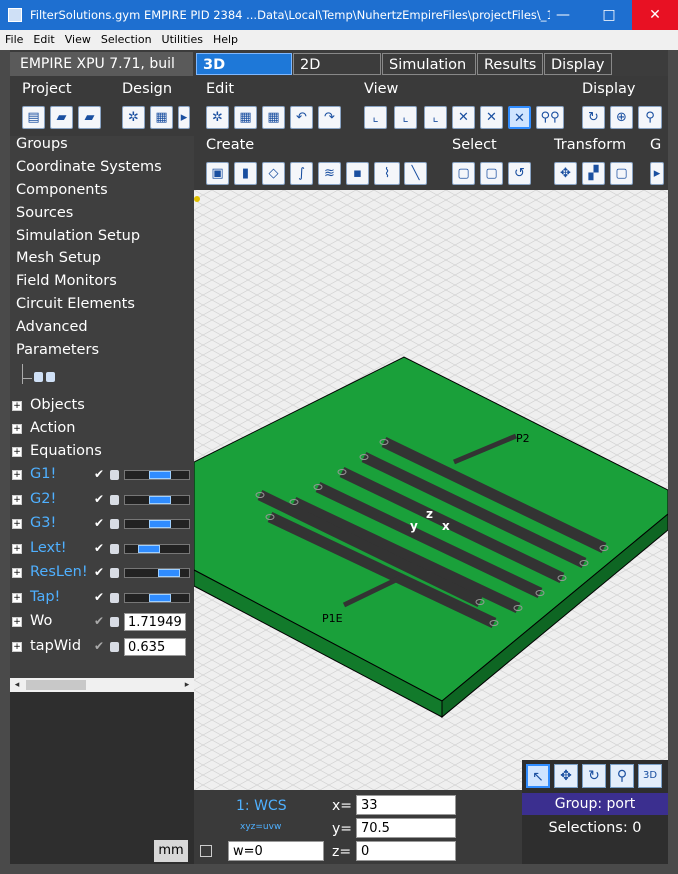  I want to click on create-box-icon: ▣, so click(217, 173).